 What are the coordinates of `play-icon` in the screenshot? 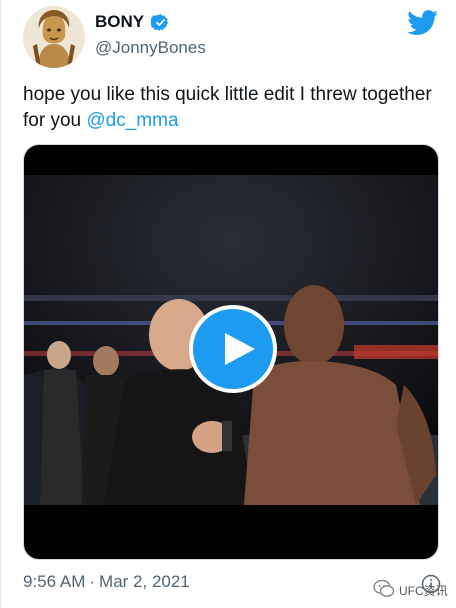 It's located at (240, 349).